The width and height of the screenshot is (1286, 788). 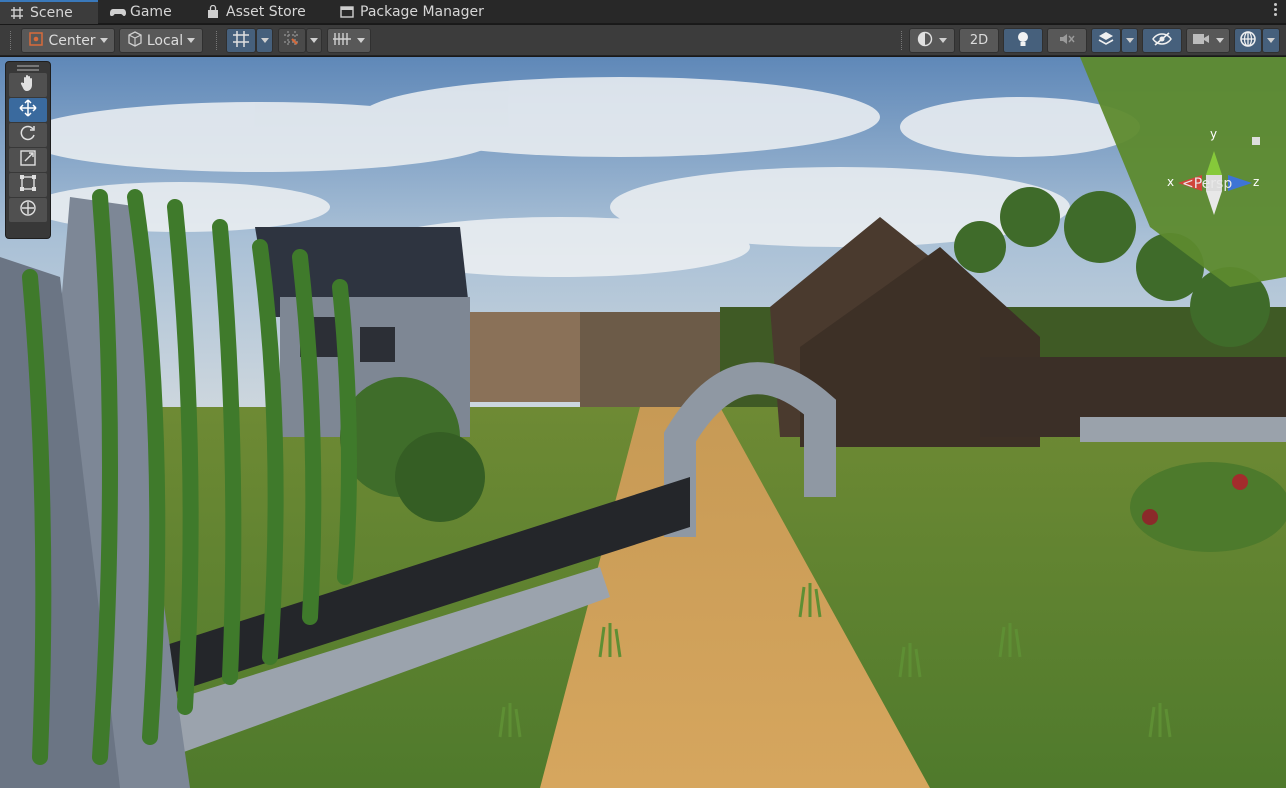 I want to click on overlay-drag-handle, so click(x=28, y=68).